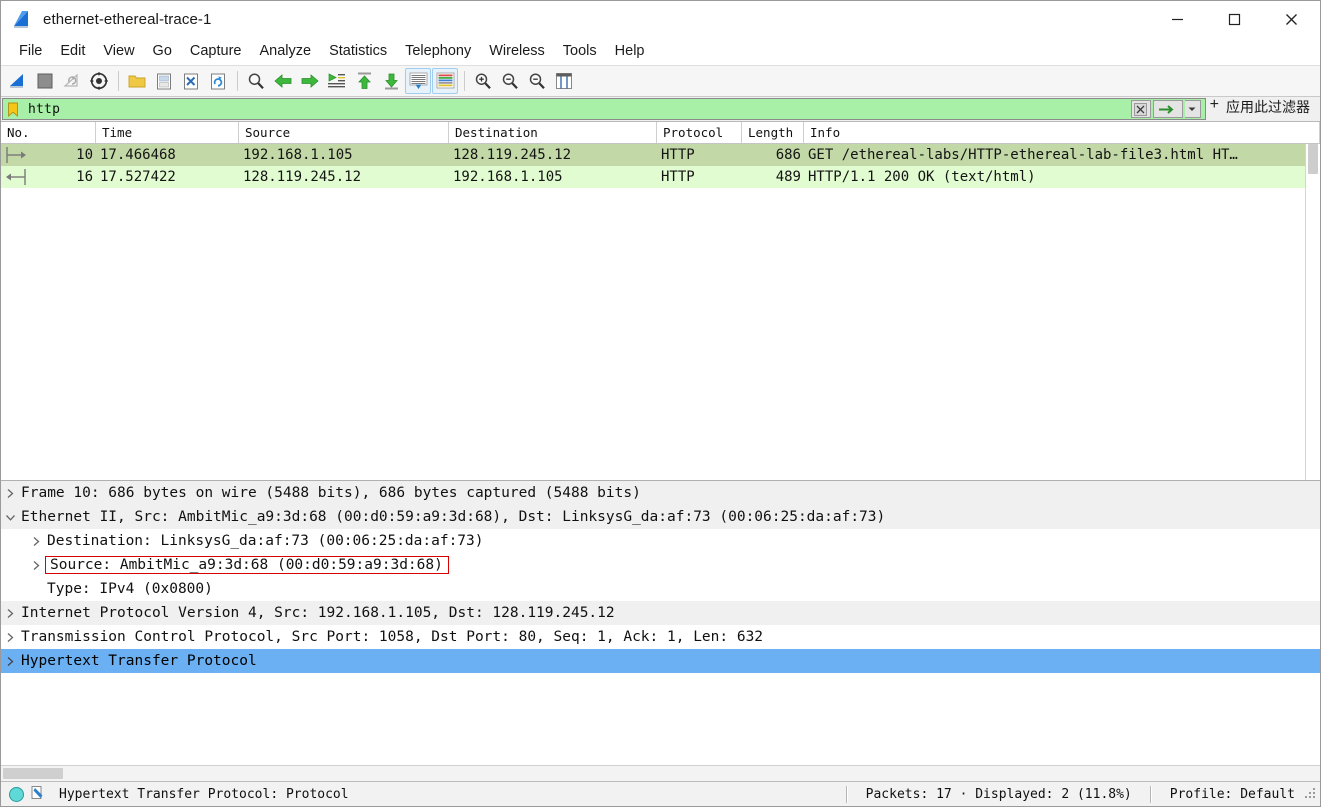  Describe the element at coordinates (1167, 109) in the screenshot. I see `apply-filter-arrow-icon` at that location.